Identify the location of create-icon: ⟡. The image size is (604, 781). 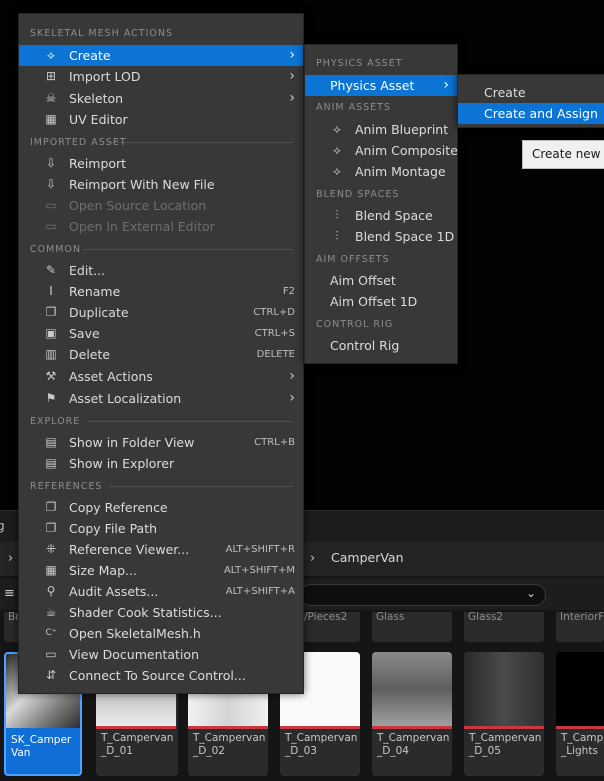
(51, 55).